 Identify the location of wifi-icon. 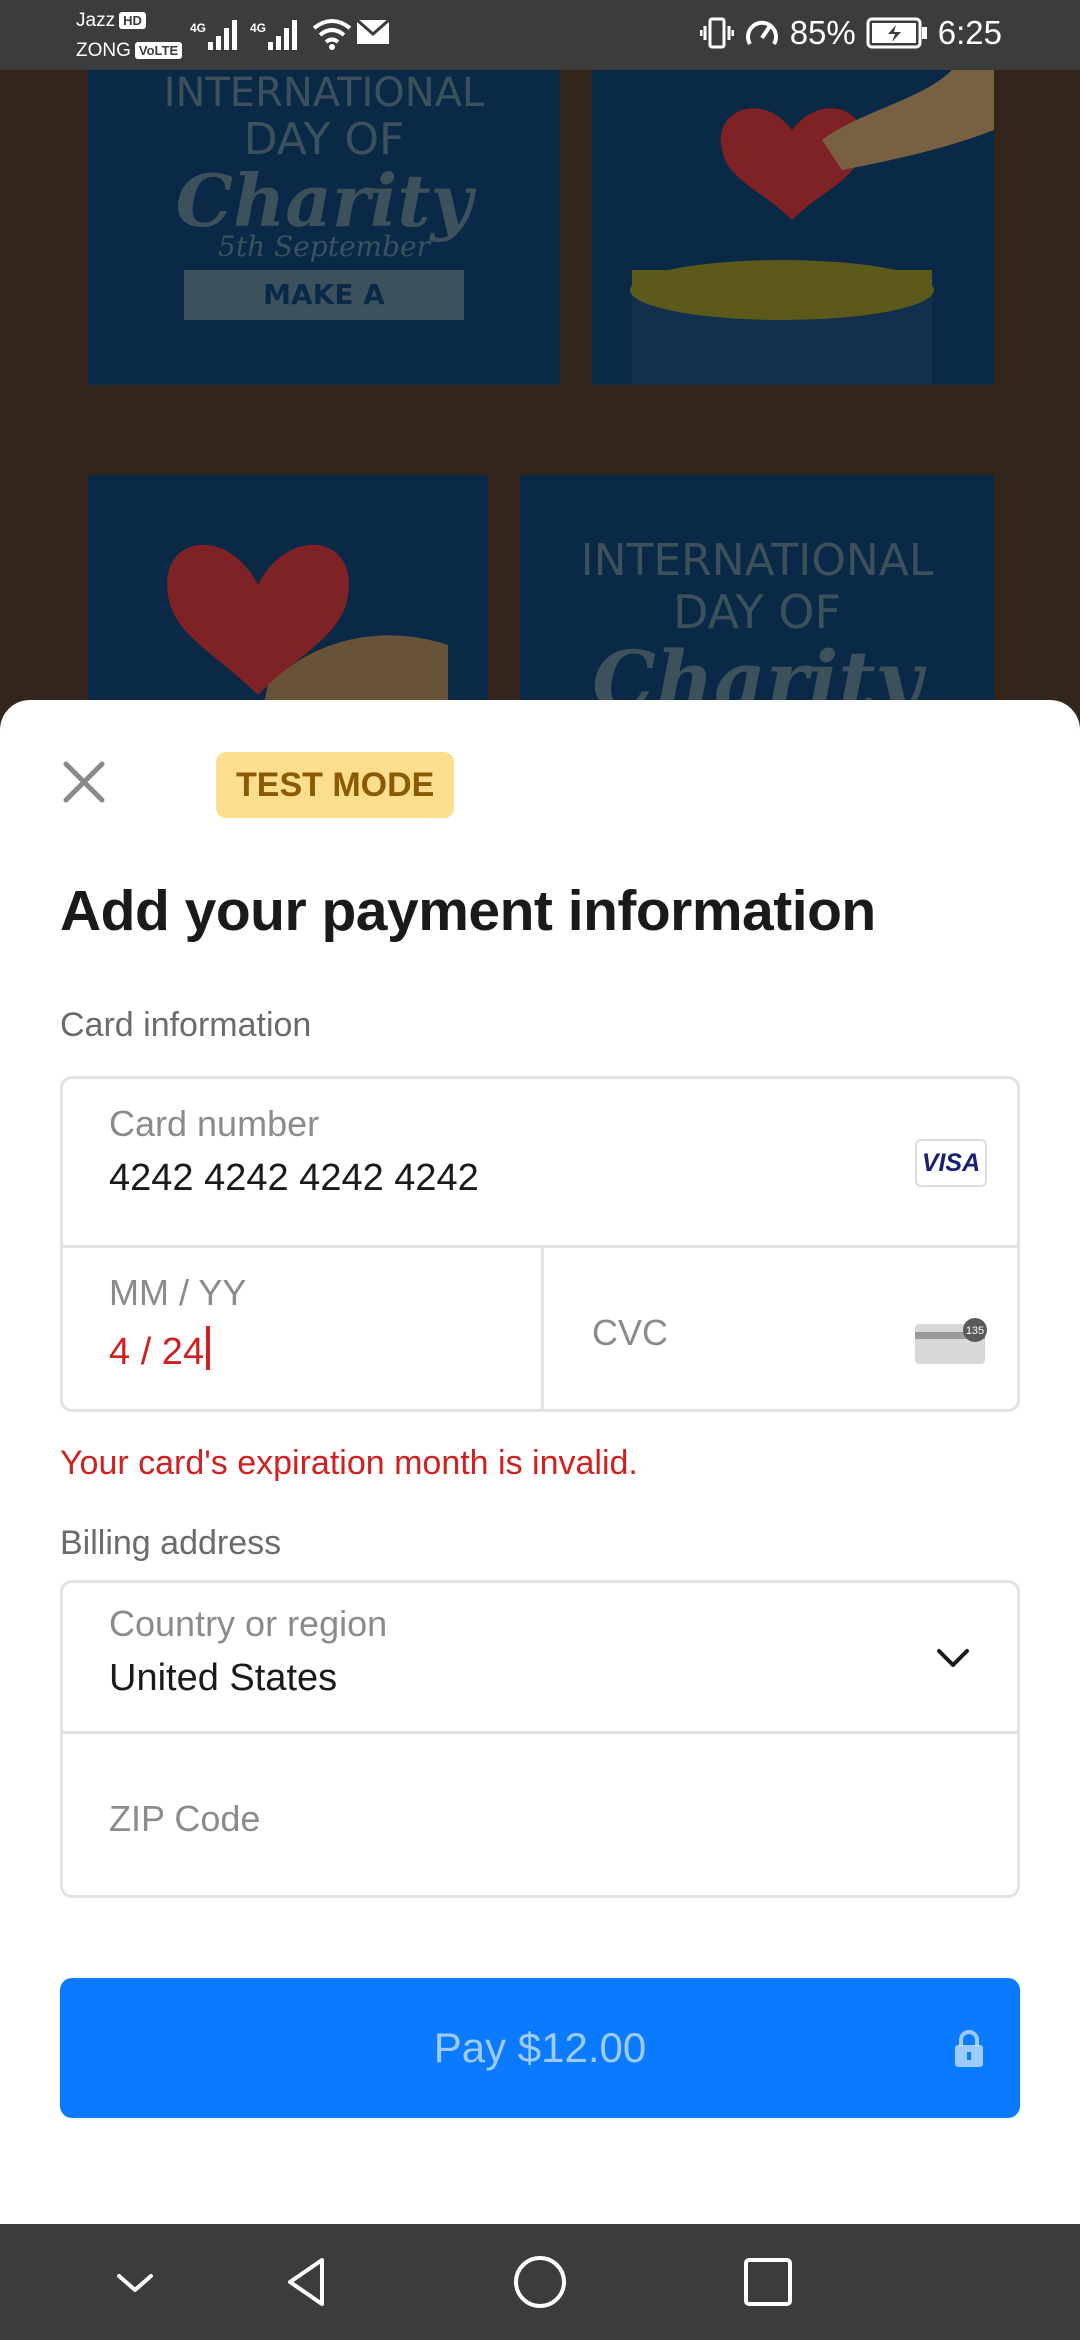
(332, 34).